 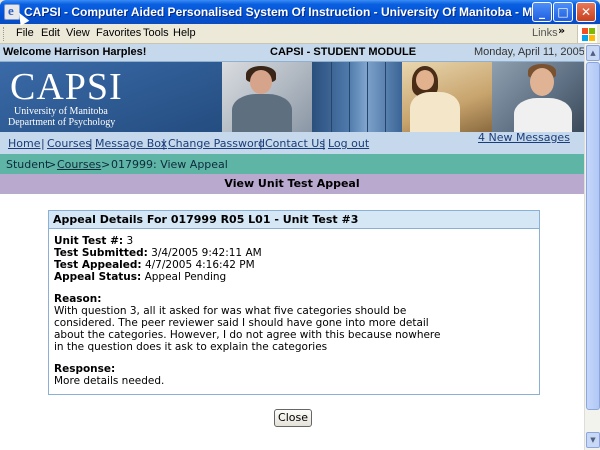 What do you see at coordinates (169, 164) in the screenshot?
I see `breadcrumb-current: 017999: View Appeal` at bounding box center [169, 164].